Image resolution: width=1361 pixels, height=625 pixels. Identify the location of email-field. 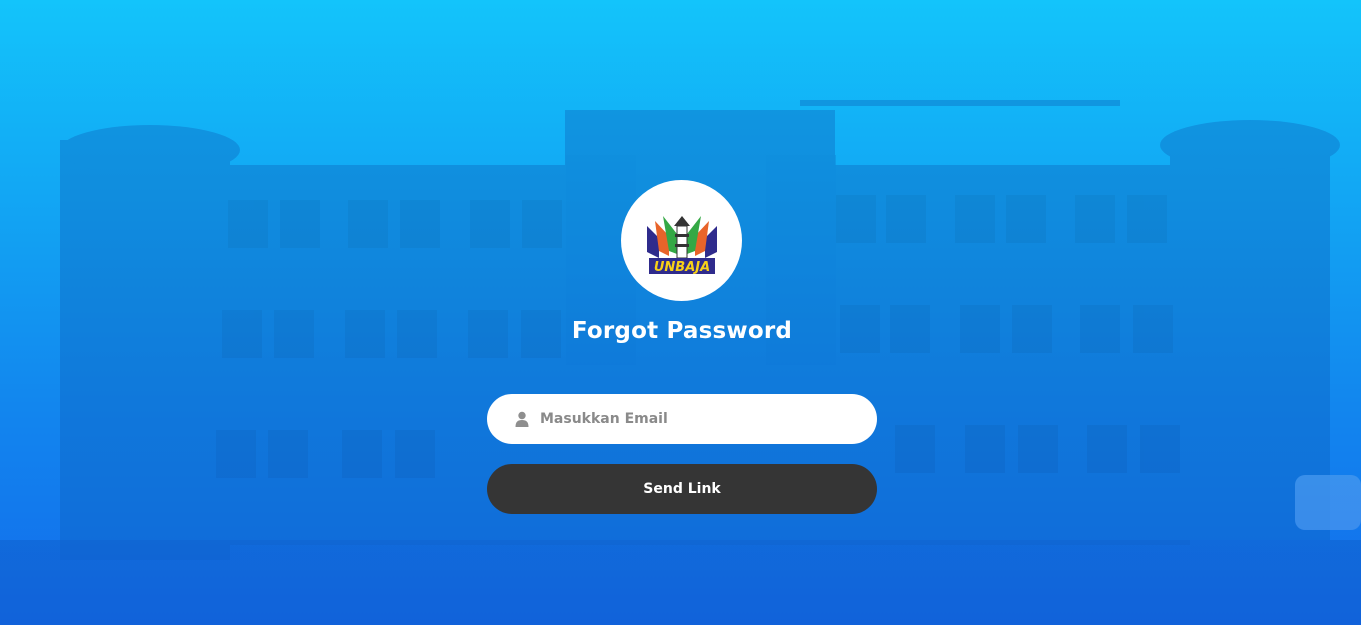
(690, 419).